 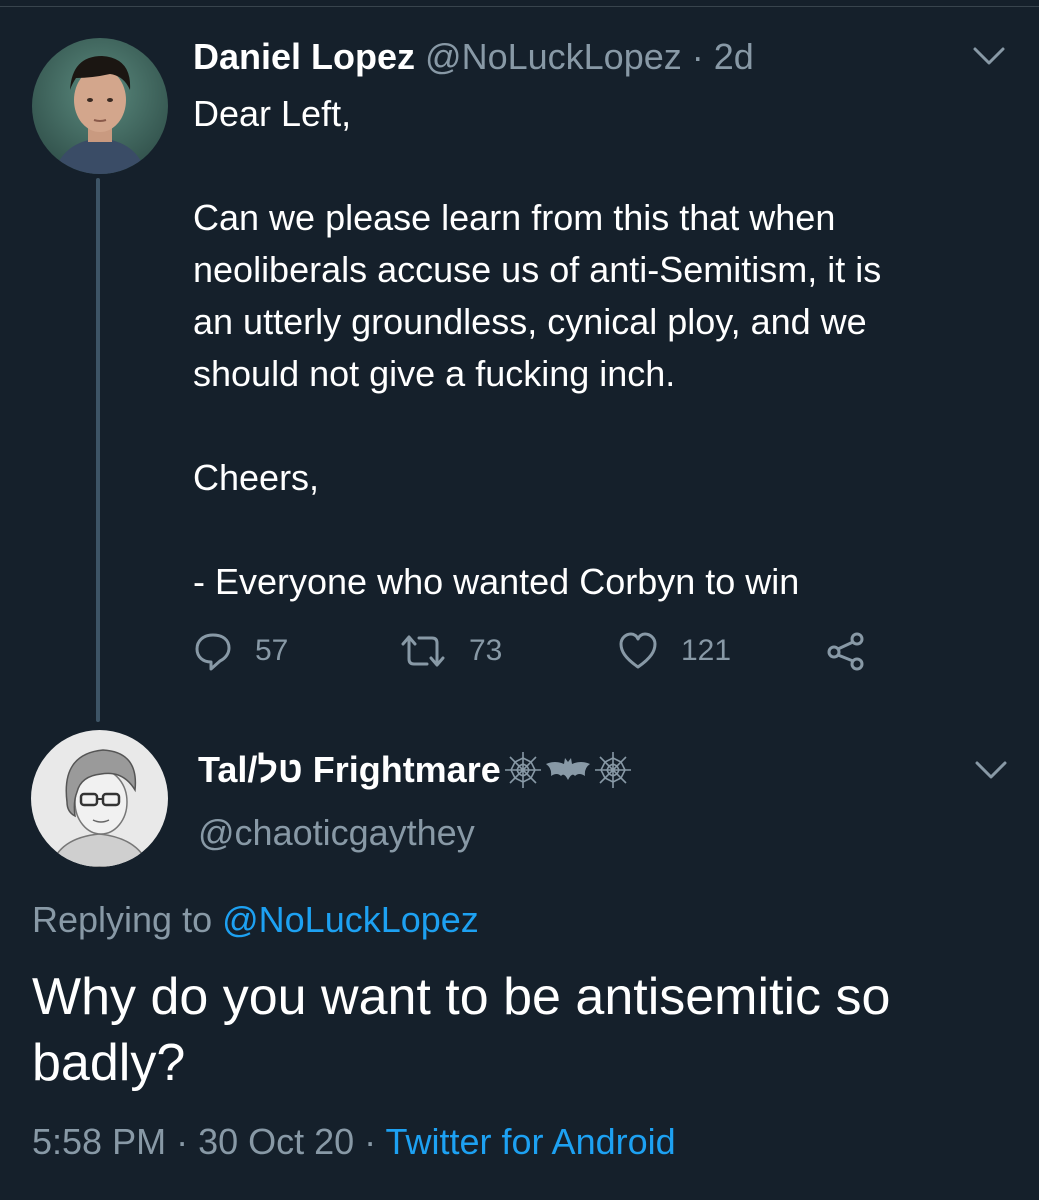 What do you see at coordinates (304, 56) in the screenshot?
I see `author-name: Daniel Lopez` at bounding box center [304, 56].